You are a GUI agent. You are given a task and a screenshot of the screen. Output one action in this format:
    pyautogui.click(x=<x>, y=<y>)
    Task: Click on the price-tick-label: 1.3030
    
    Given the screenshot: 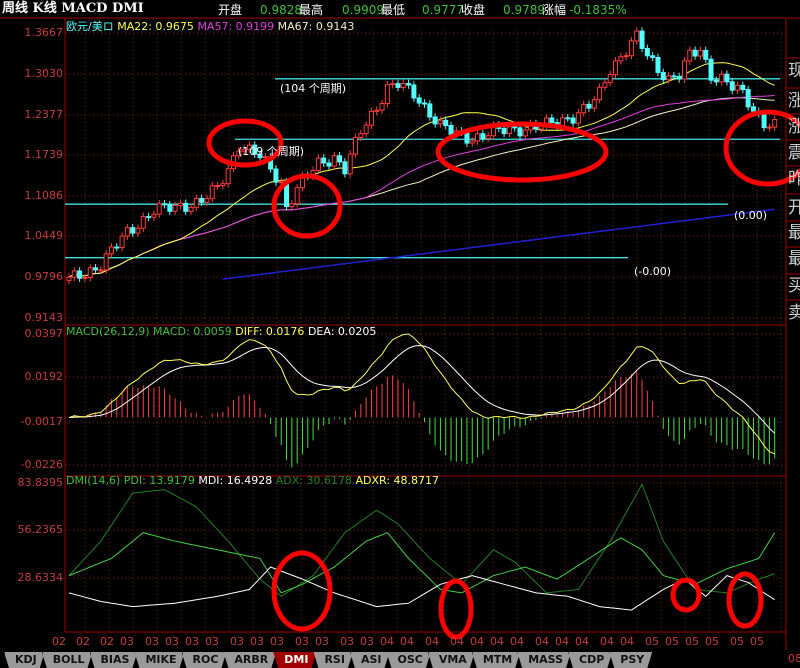 What is the action you would take?
    pyautogui.click(x=44, y=73)
    